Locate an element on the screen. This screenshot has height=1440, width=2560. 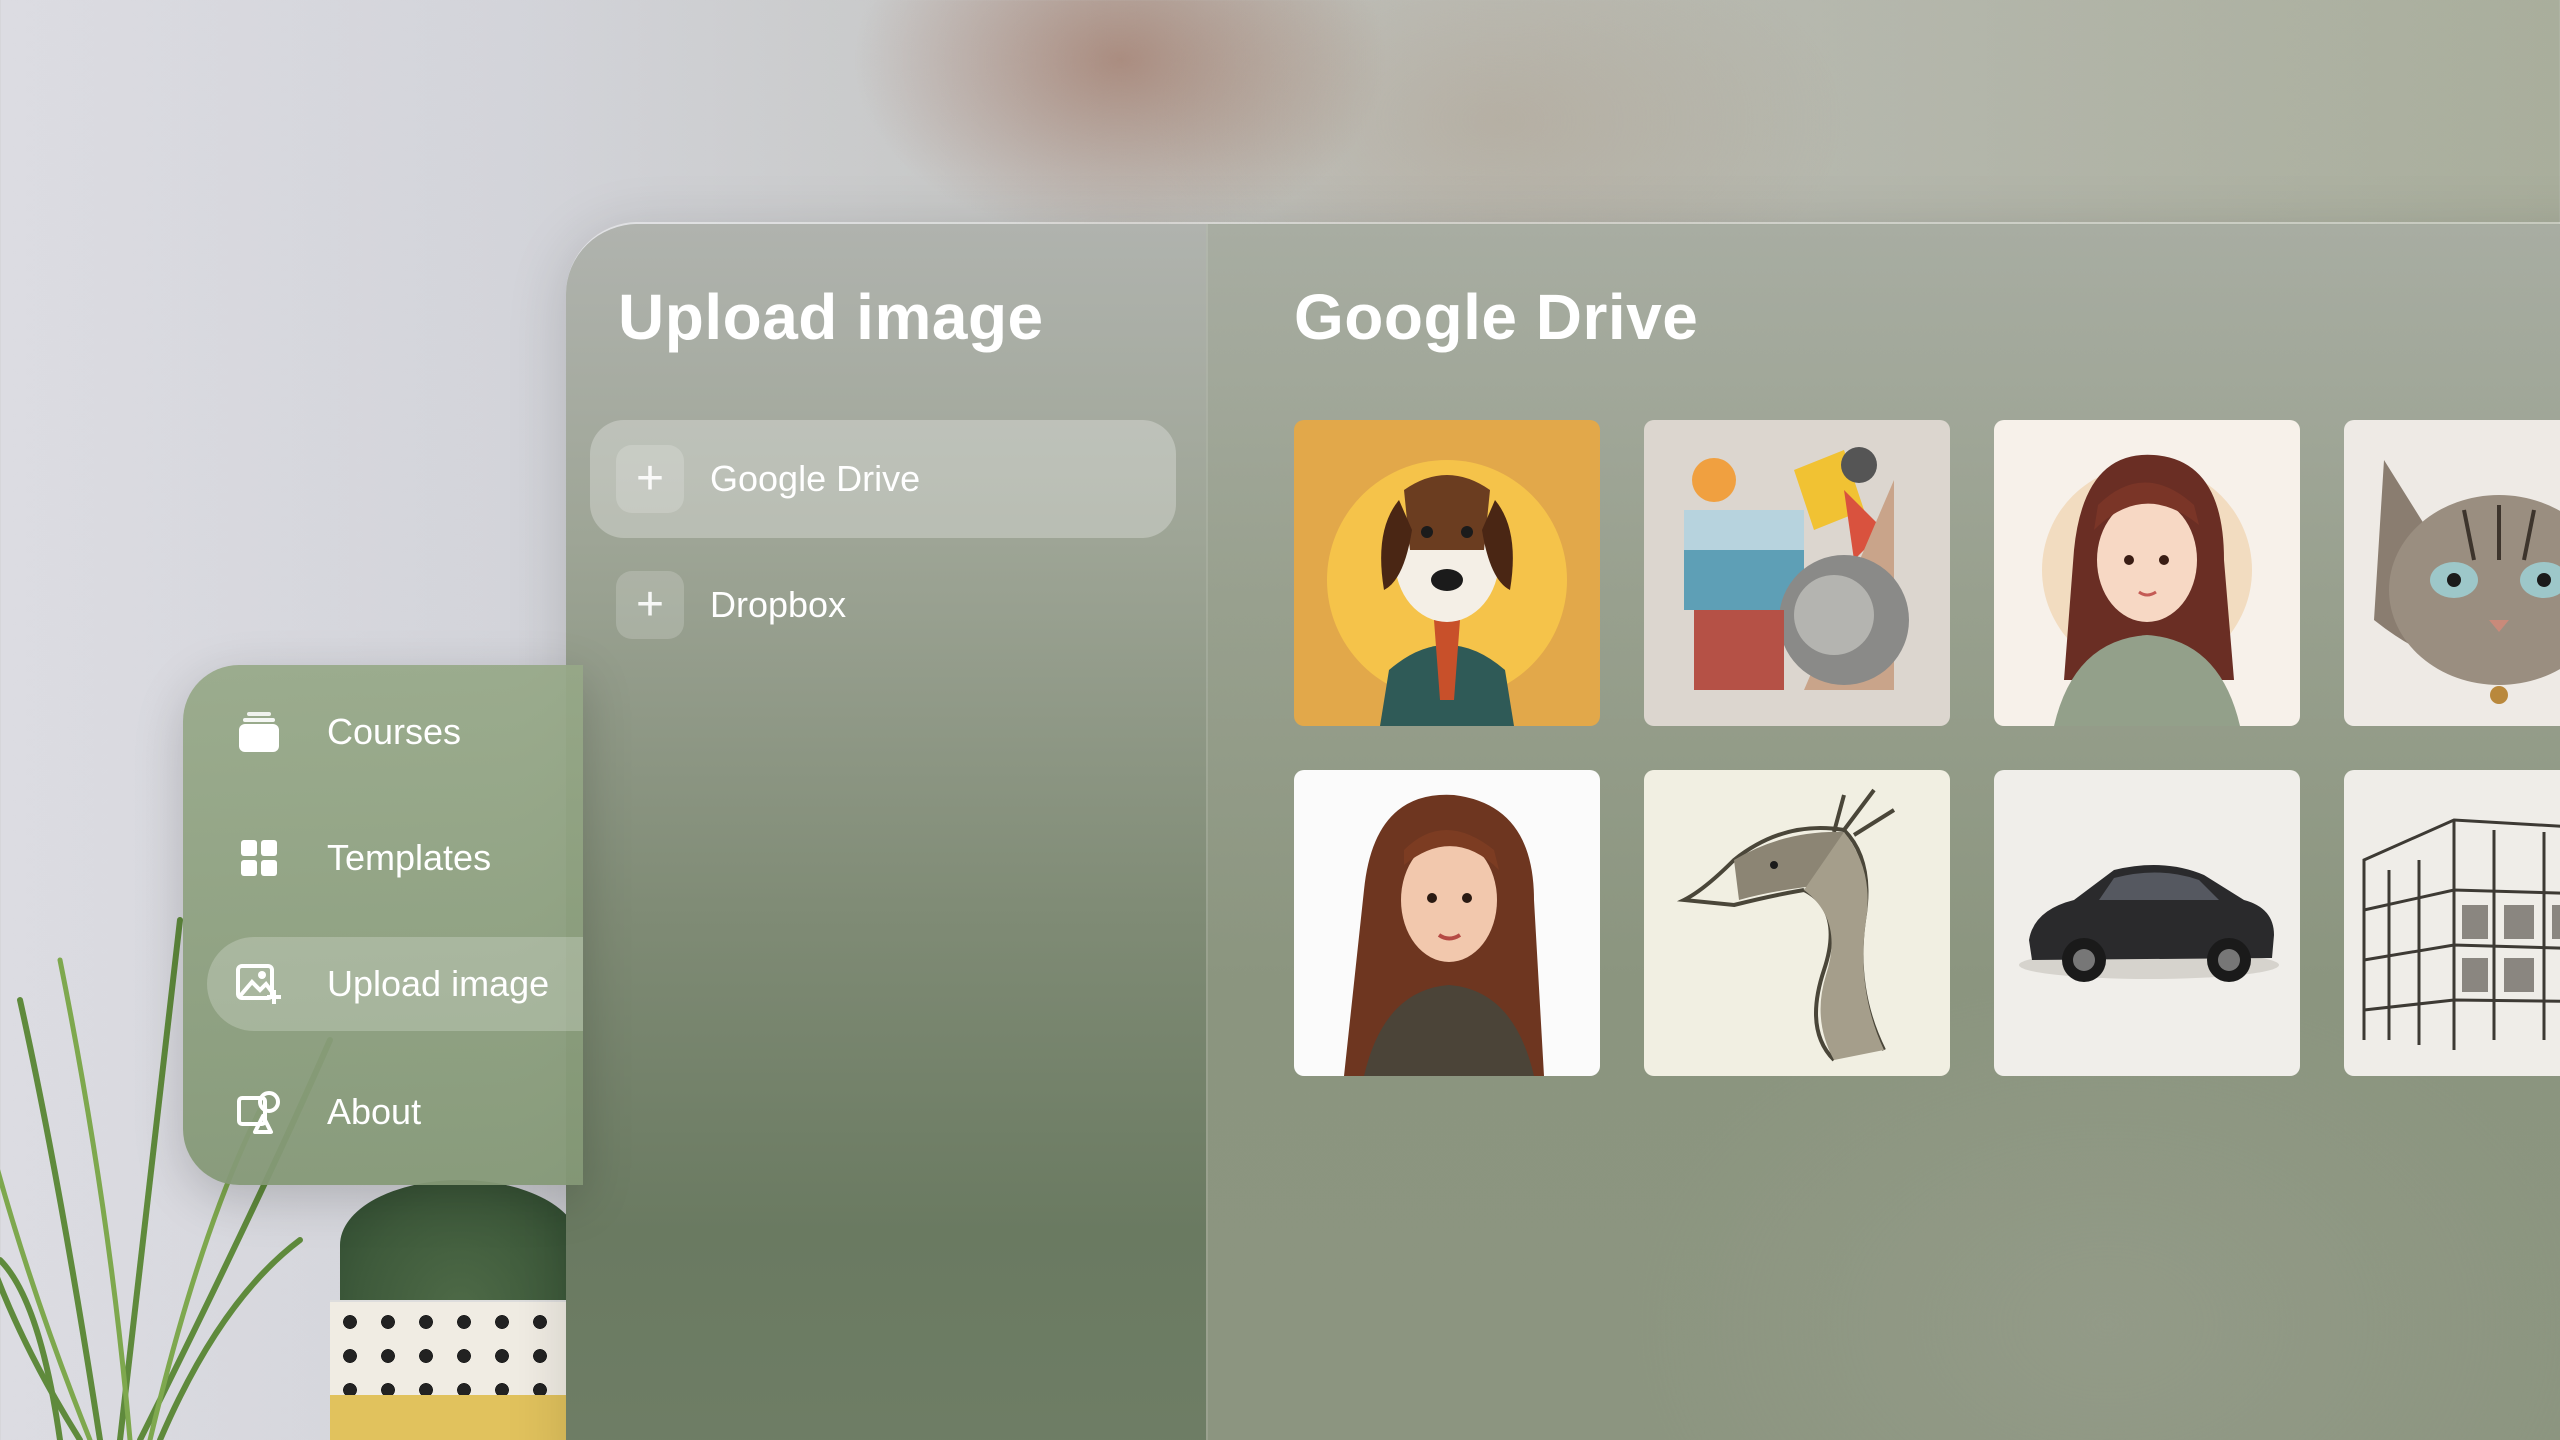
cat-illustration is located at coordinates (2452, 573).